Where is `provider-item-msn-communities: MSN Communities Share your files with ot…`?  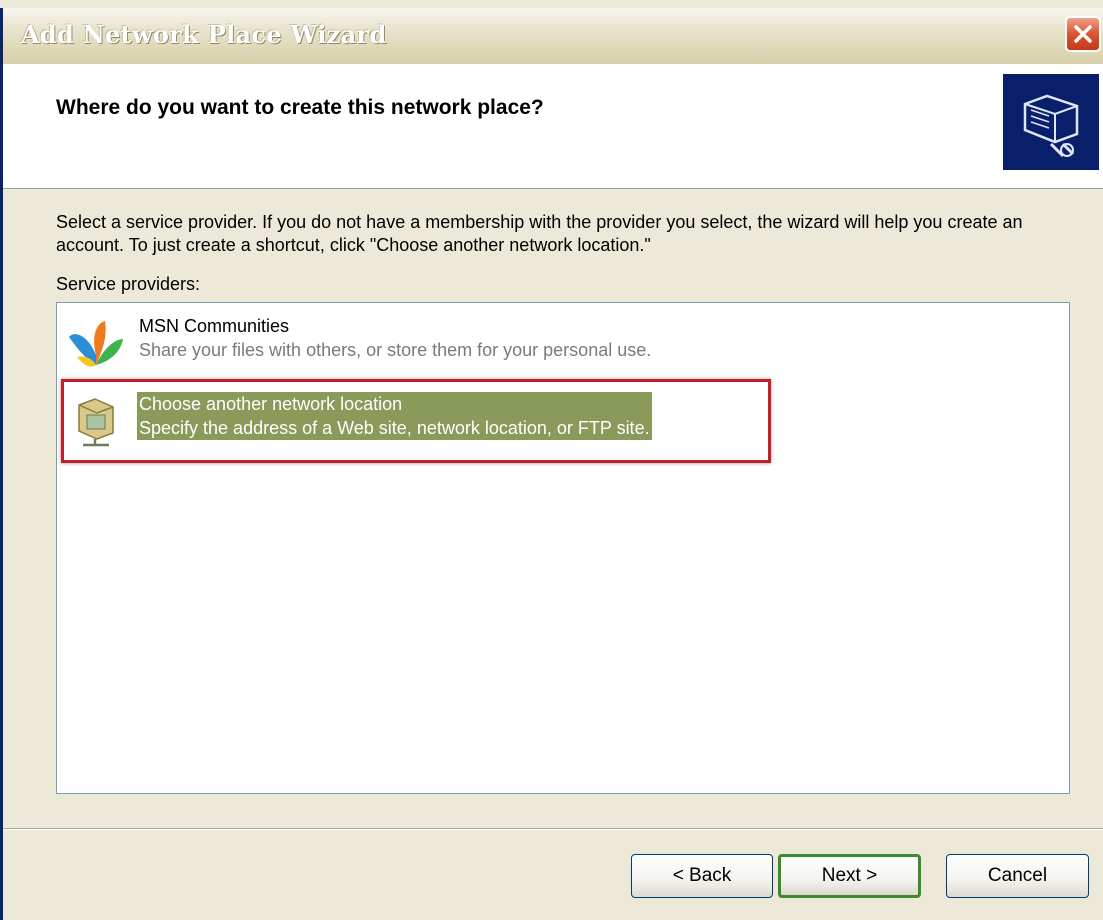
provider-item-msn-communities: MSN Communities Share your files with ot… is located at coordinates (563, 344).